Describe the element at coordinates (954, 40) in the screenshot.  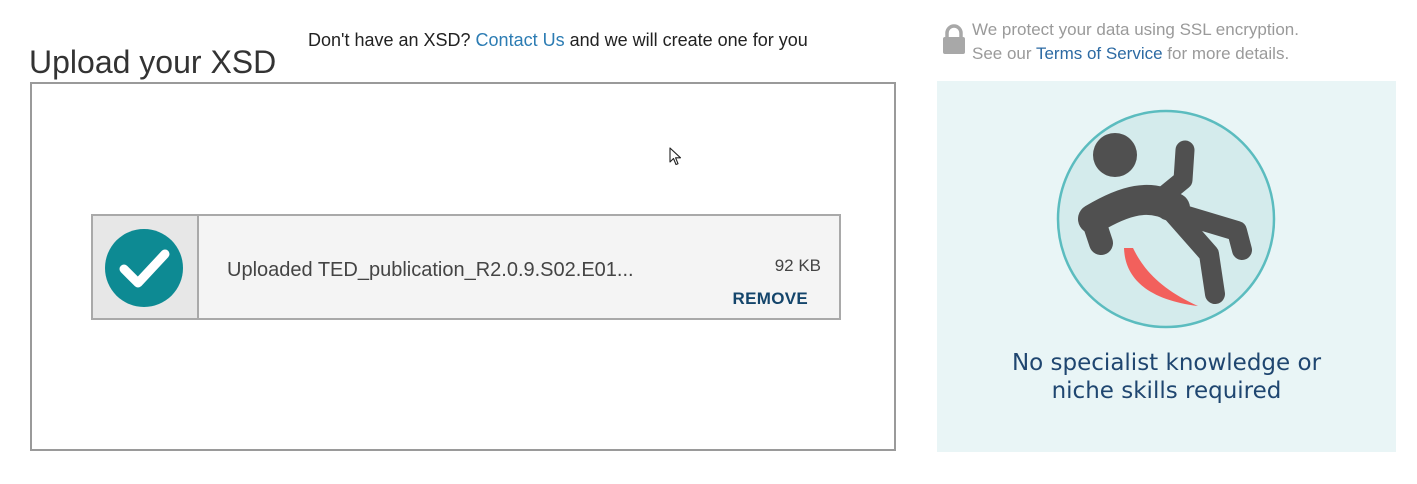
I see `lock-icon` at that location.